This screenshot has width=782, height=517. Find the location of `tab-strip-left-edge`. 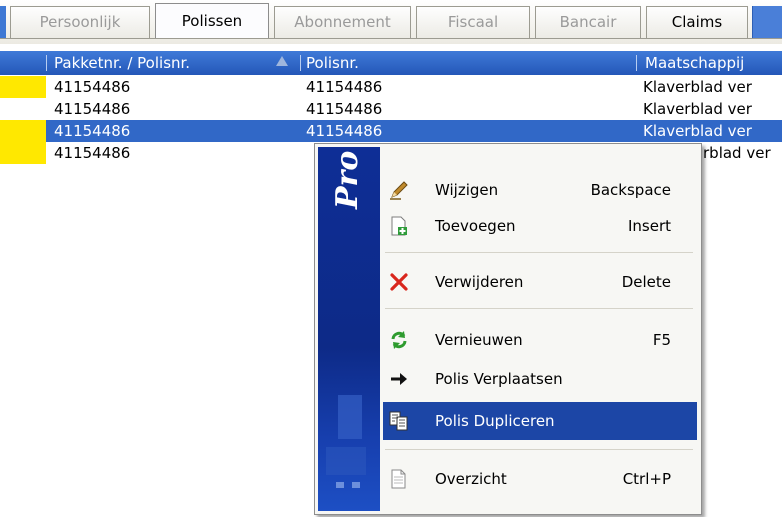

tab-strip-left-edge is located at coordinates (3, 22).